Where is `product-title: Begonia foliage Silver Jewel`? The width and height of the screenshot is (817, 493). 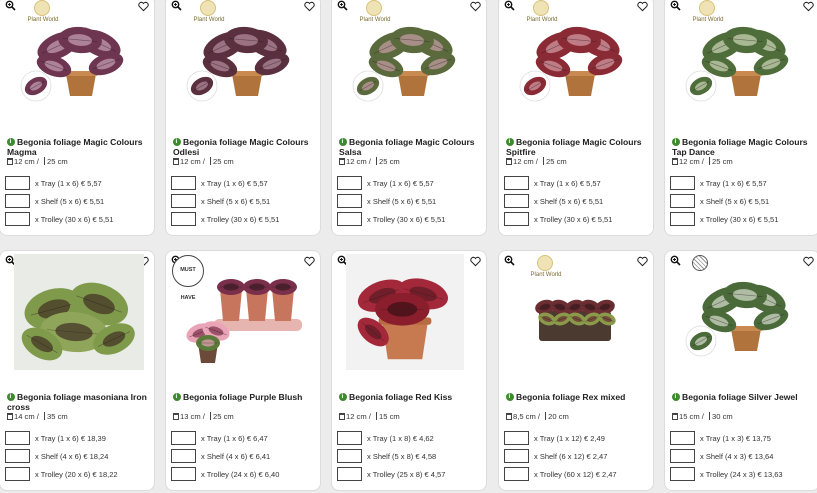
product-title: Begonia foliage Silver Jewel is located at coordinates (744, 397).